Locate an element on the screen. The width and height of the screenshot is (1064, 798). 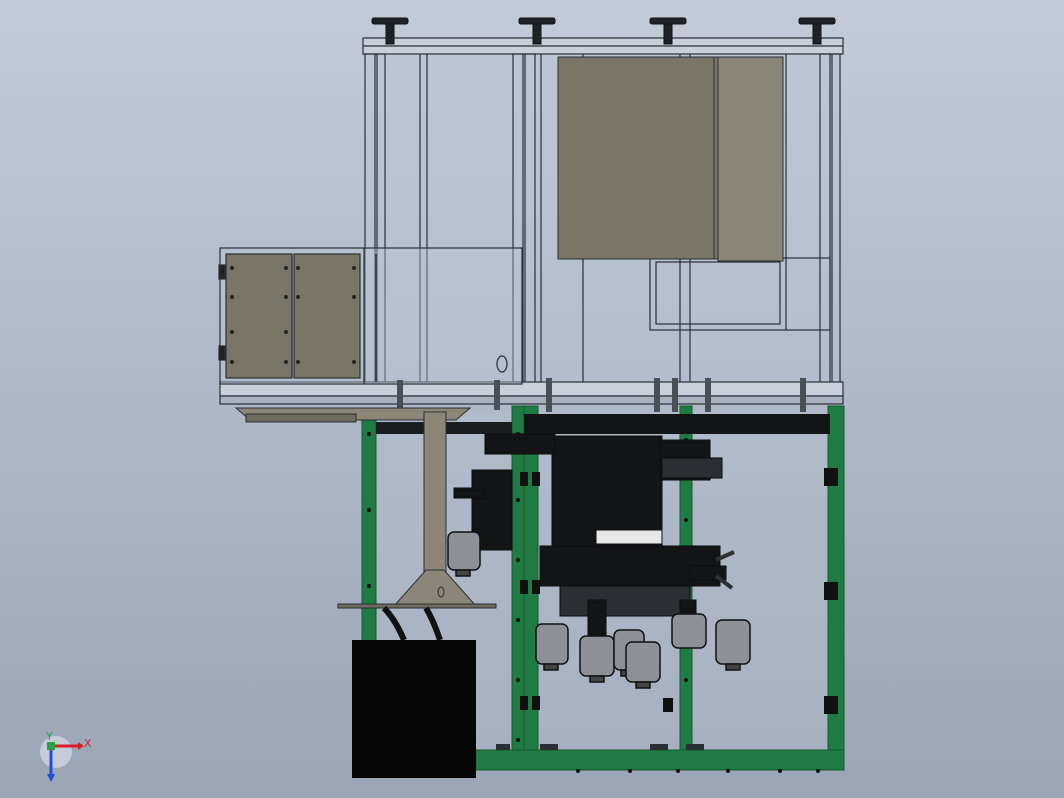
mech-right-arm is located at coordinates (692, 468).